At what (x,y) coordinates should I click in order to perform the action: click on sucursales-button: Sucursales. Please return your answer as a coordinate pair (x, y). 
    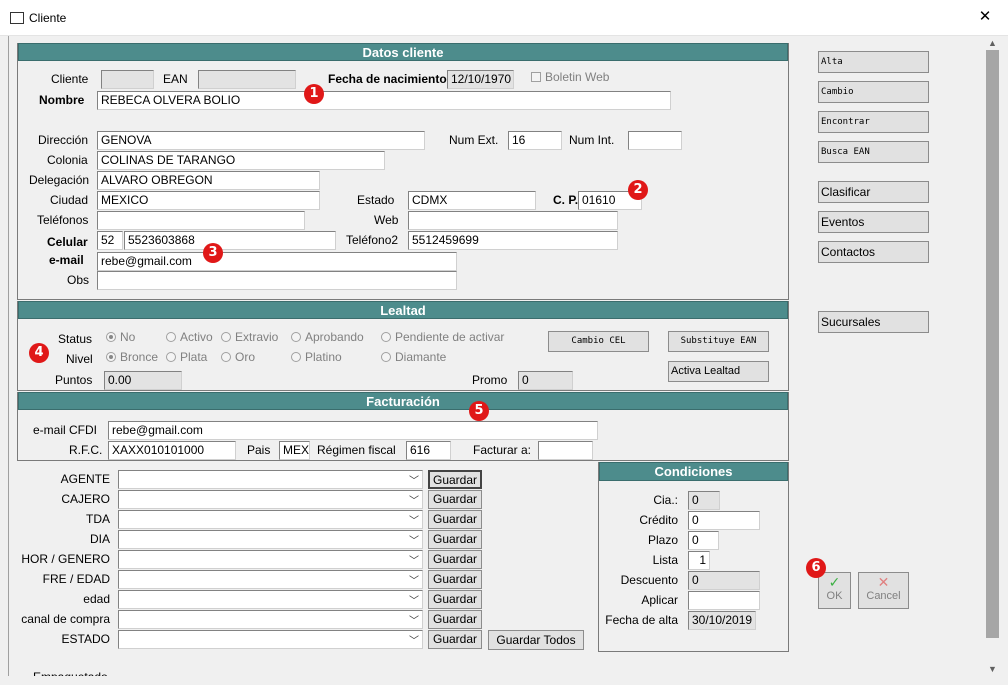
    Looking at the image, I should click on (873, 322).